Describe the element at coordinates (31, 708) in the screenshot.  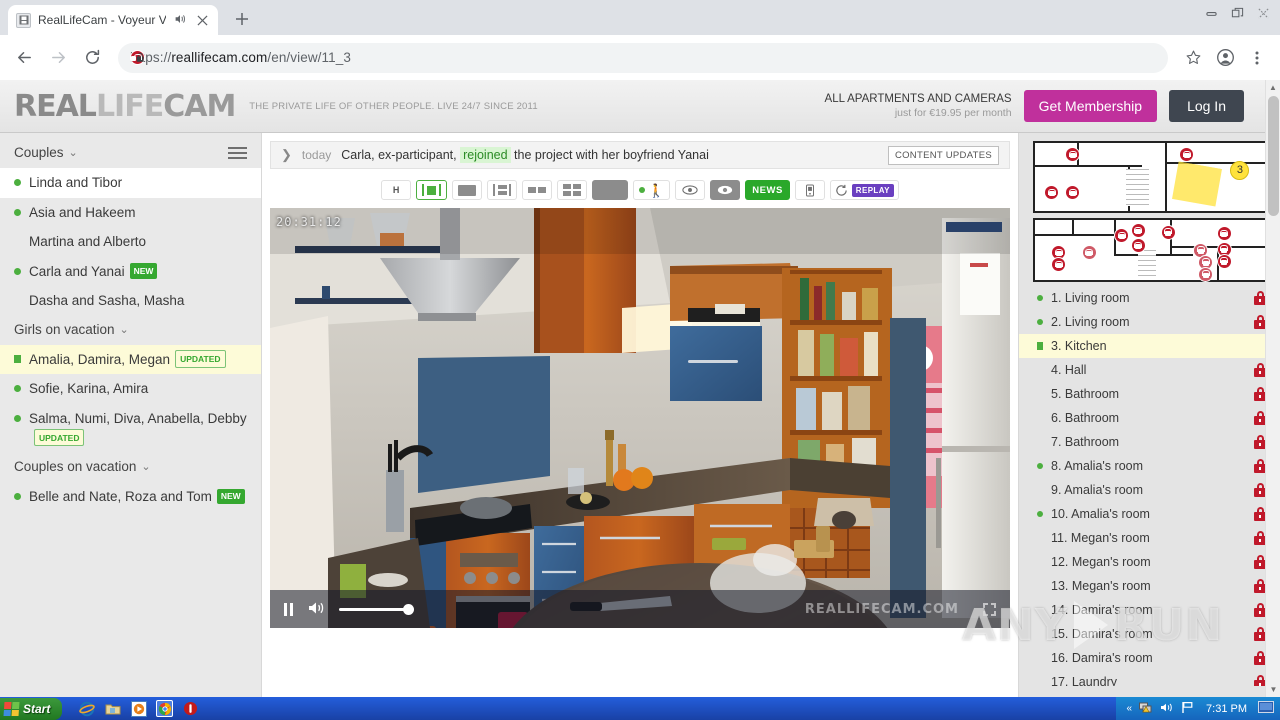
I see `start-button: Start` at that location.